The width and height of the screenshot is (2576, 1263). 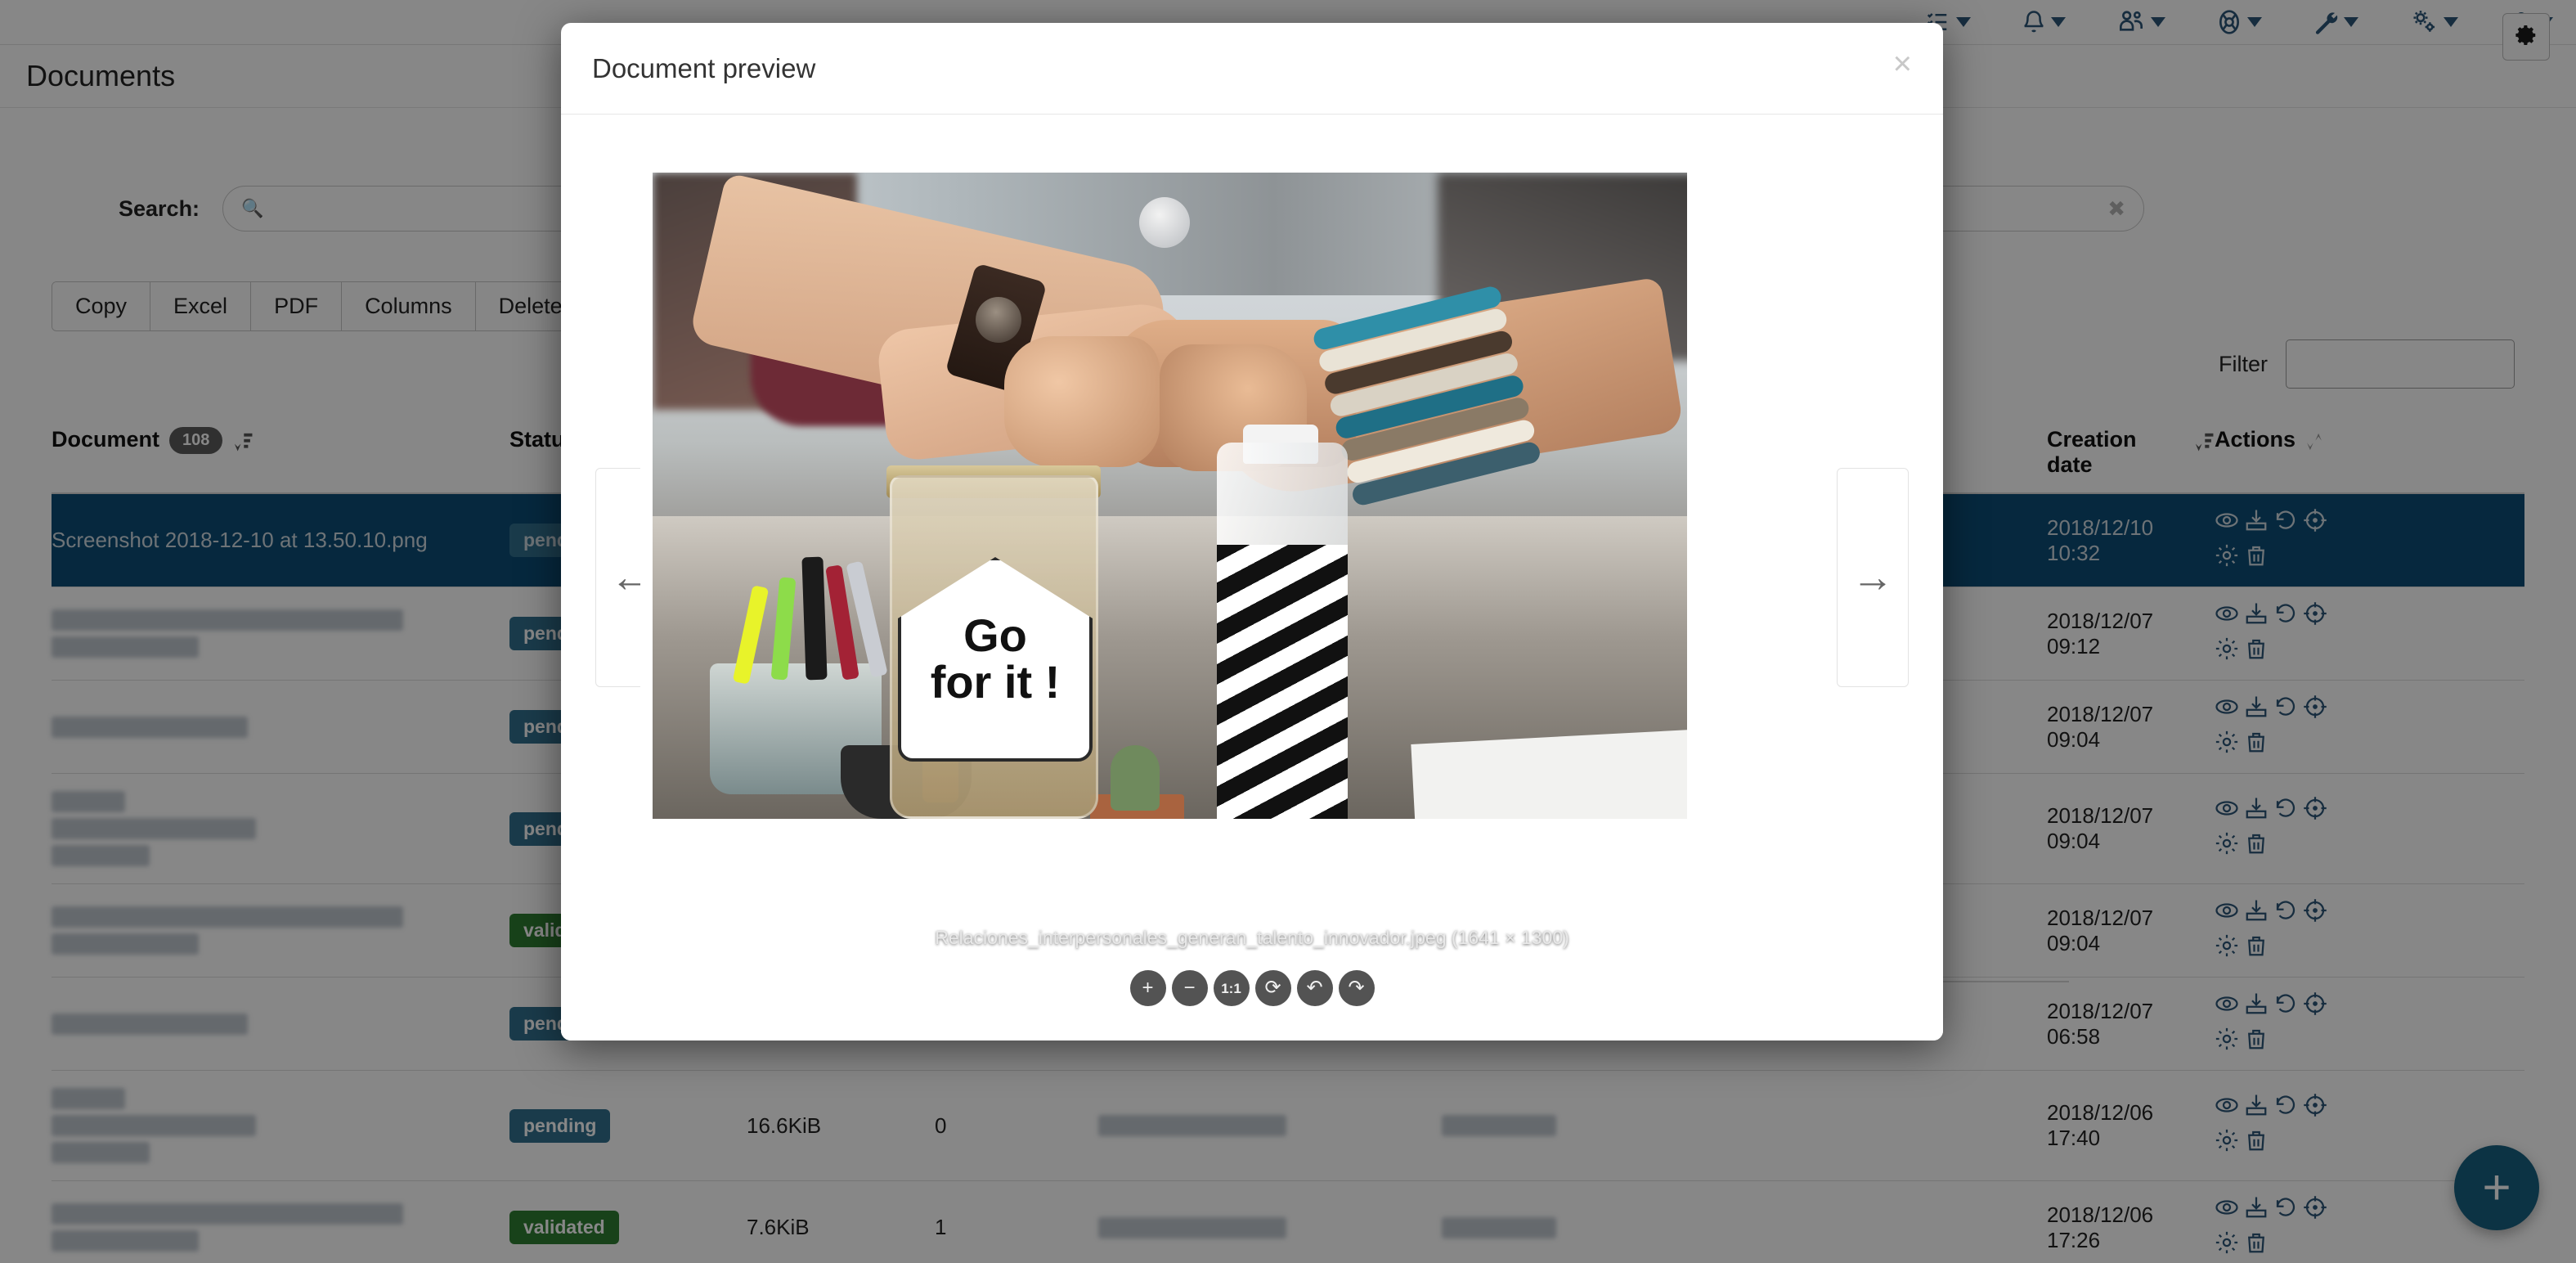 I want to click on close-icon: ×, so click(x=1902, y=63).